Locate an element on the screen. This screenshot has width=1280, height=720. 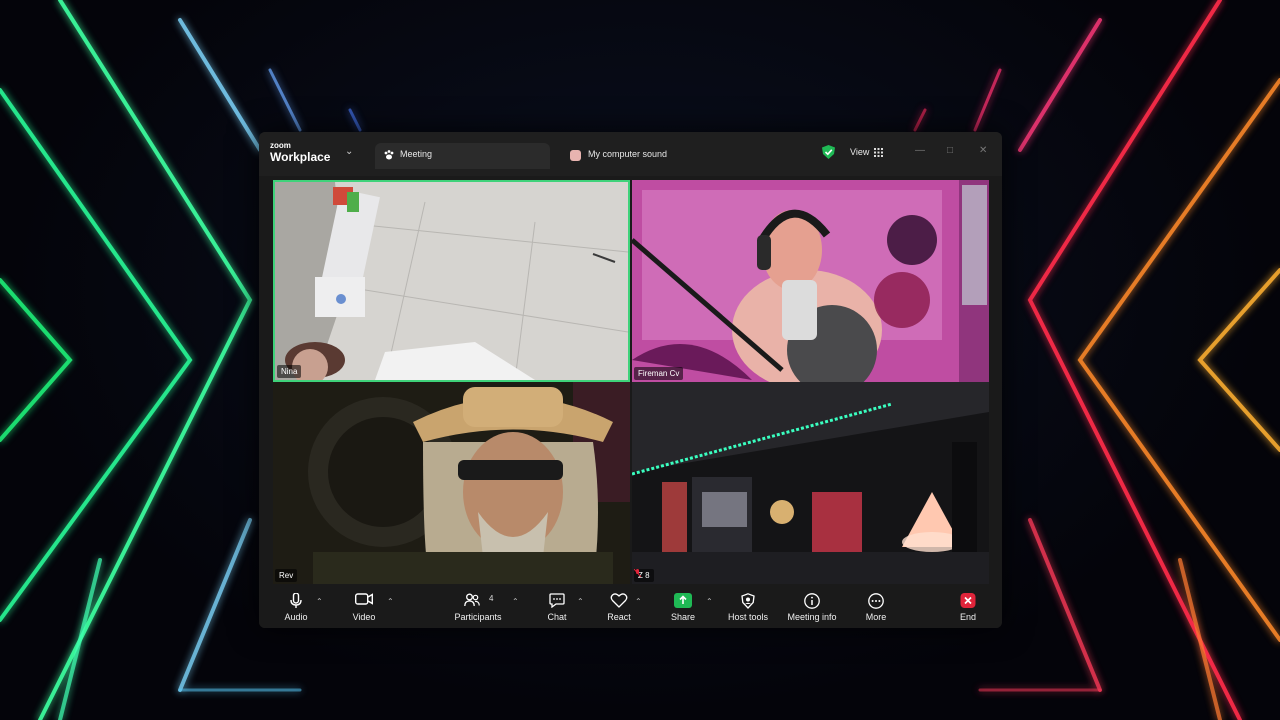
shield-icon is located at coordinates (748, 601).